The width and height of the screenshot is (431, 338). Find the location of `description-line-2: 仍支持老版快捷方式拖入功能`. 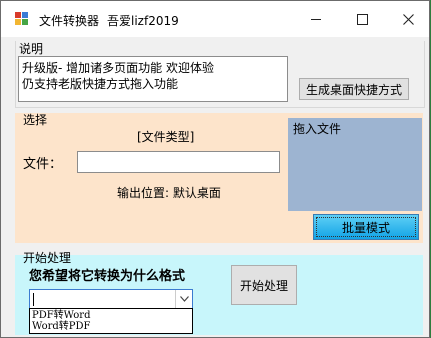

description-line-2: 仍支持老版快捷方式拖入功能 is located at coordinates (100, 84).